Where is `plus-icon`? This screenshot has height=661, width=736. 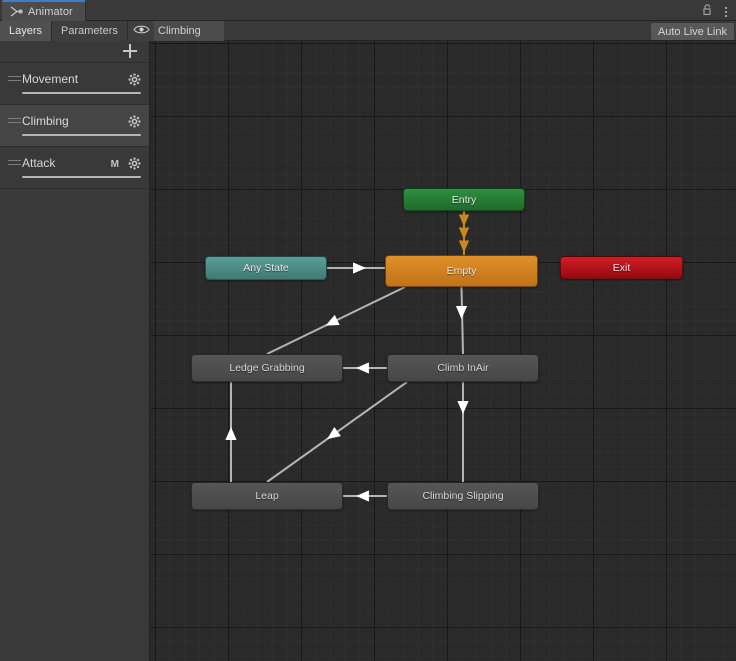 plus-icon is located at coordinates (130, 51).